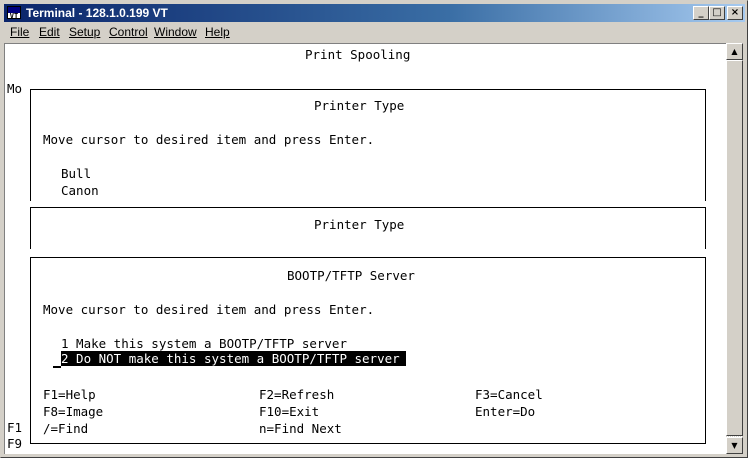  What do you see at coordinates (300, 428) in the screenshot?
I see `fkey-find-next: n=Find Next` at bounding box center [300, 428].